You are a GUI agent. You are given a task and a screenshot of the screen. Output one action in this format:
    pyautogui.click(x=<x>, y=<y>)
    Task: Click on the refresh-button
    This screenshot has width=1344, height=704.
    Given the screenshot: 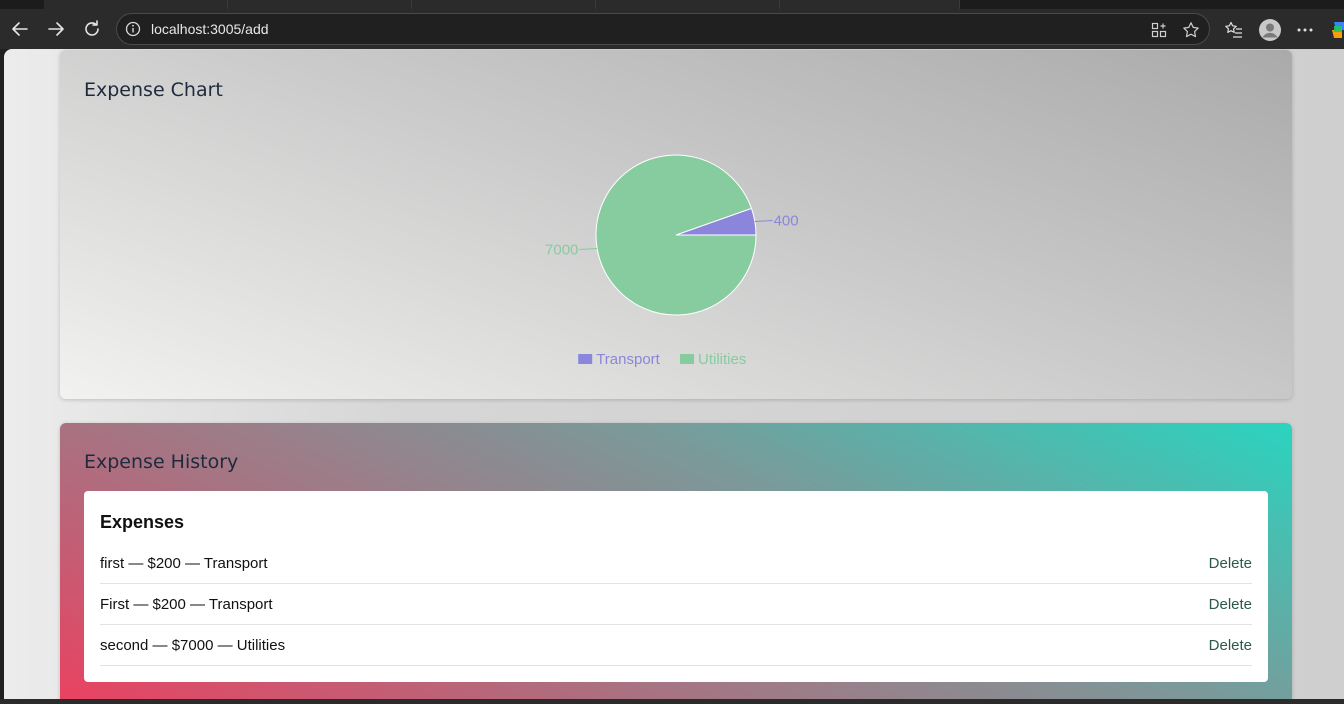 What is the action you would take?
    pyautogui.click(x=92, y=29)
    